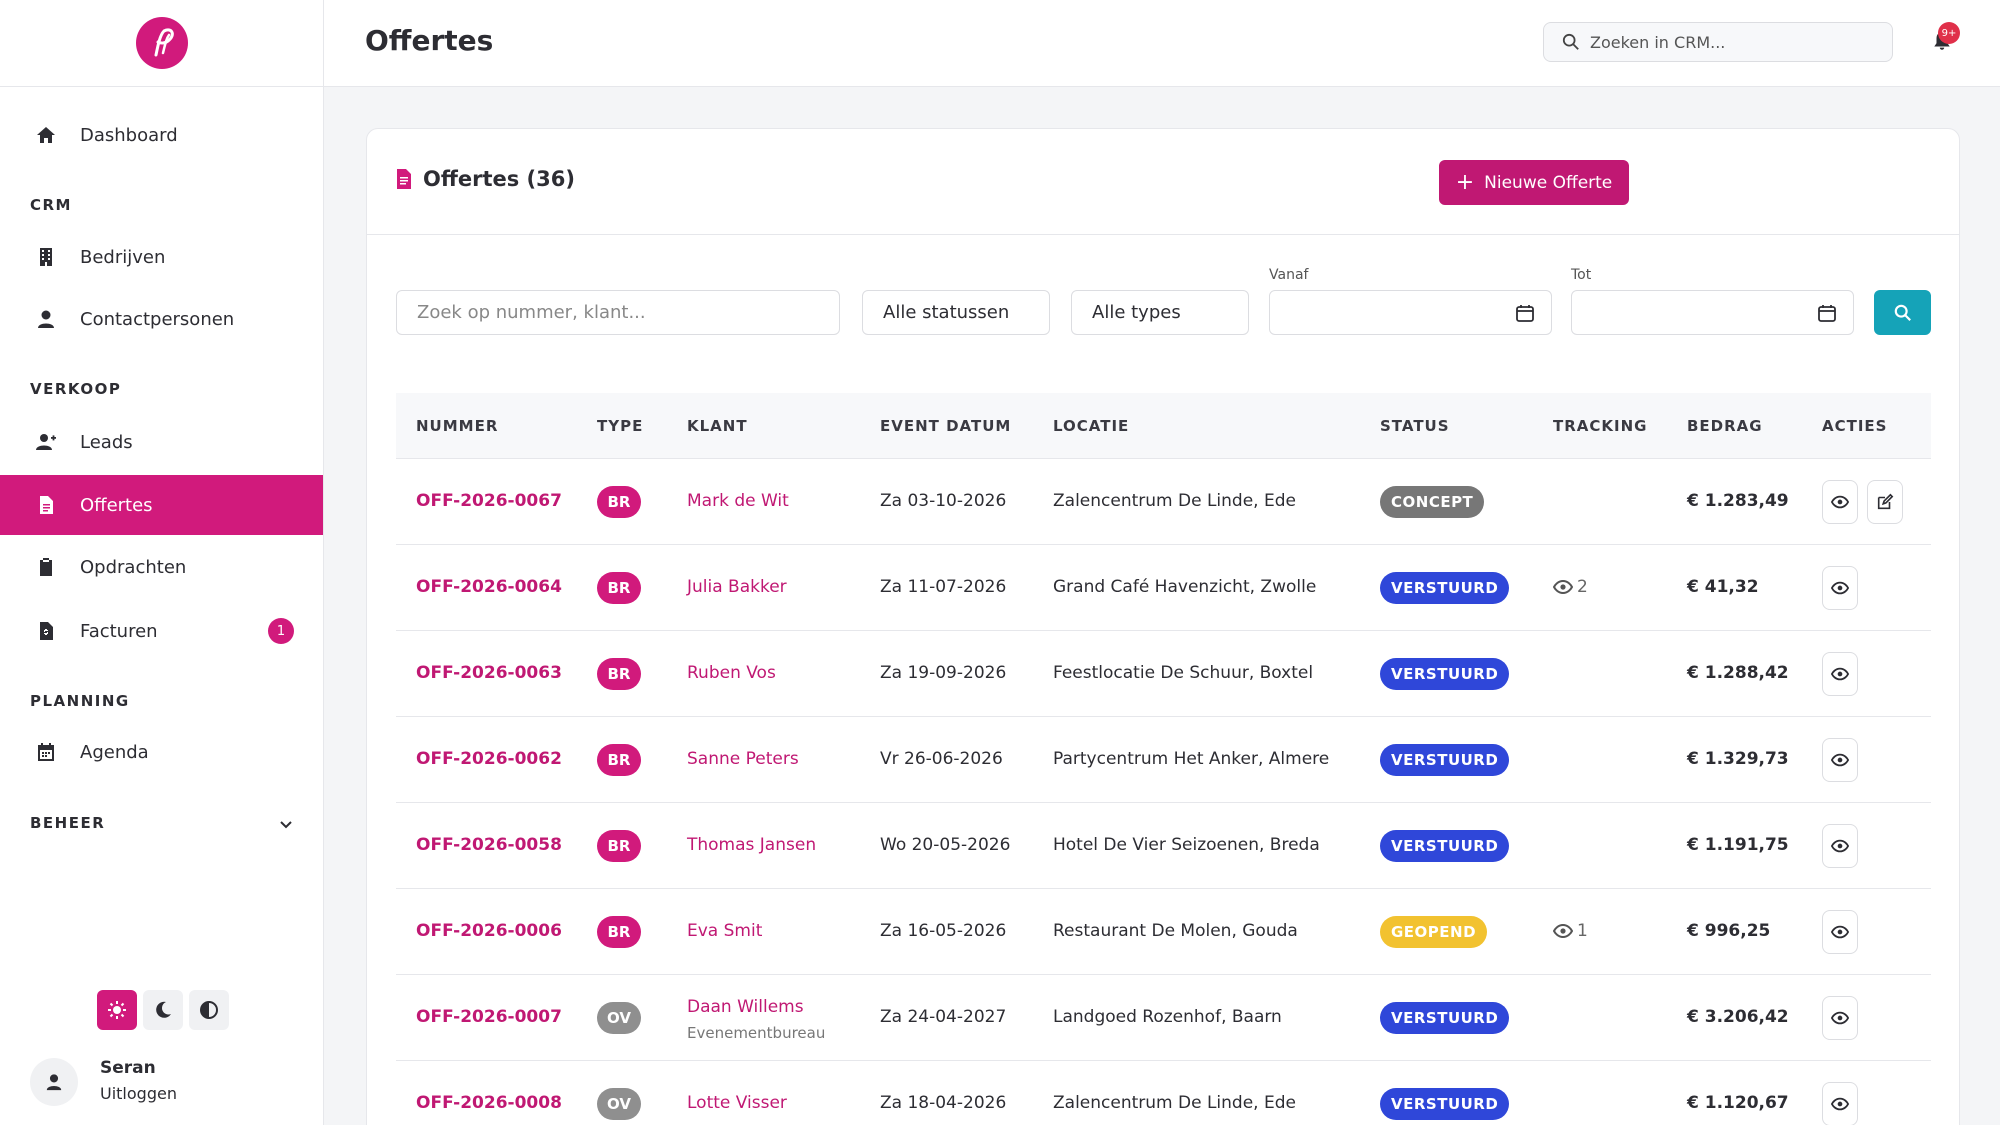 This screenshot has width=2000, height=1125. What do you see at coordinates (751, 845) in the screenshot?
I see `klant-link: Thomas Jansen` at bounding box center [751, 845].